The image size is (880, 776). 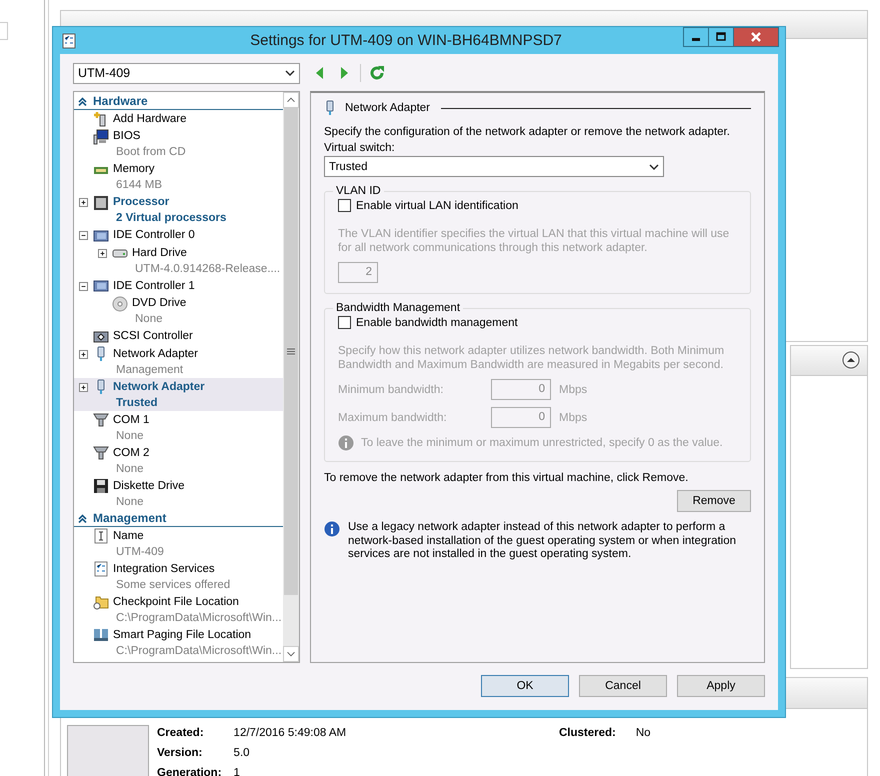 I want to click on detail-label: Clustered:, so click(x=587, y=733).